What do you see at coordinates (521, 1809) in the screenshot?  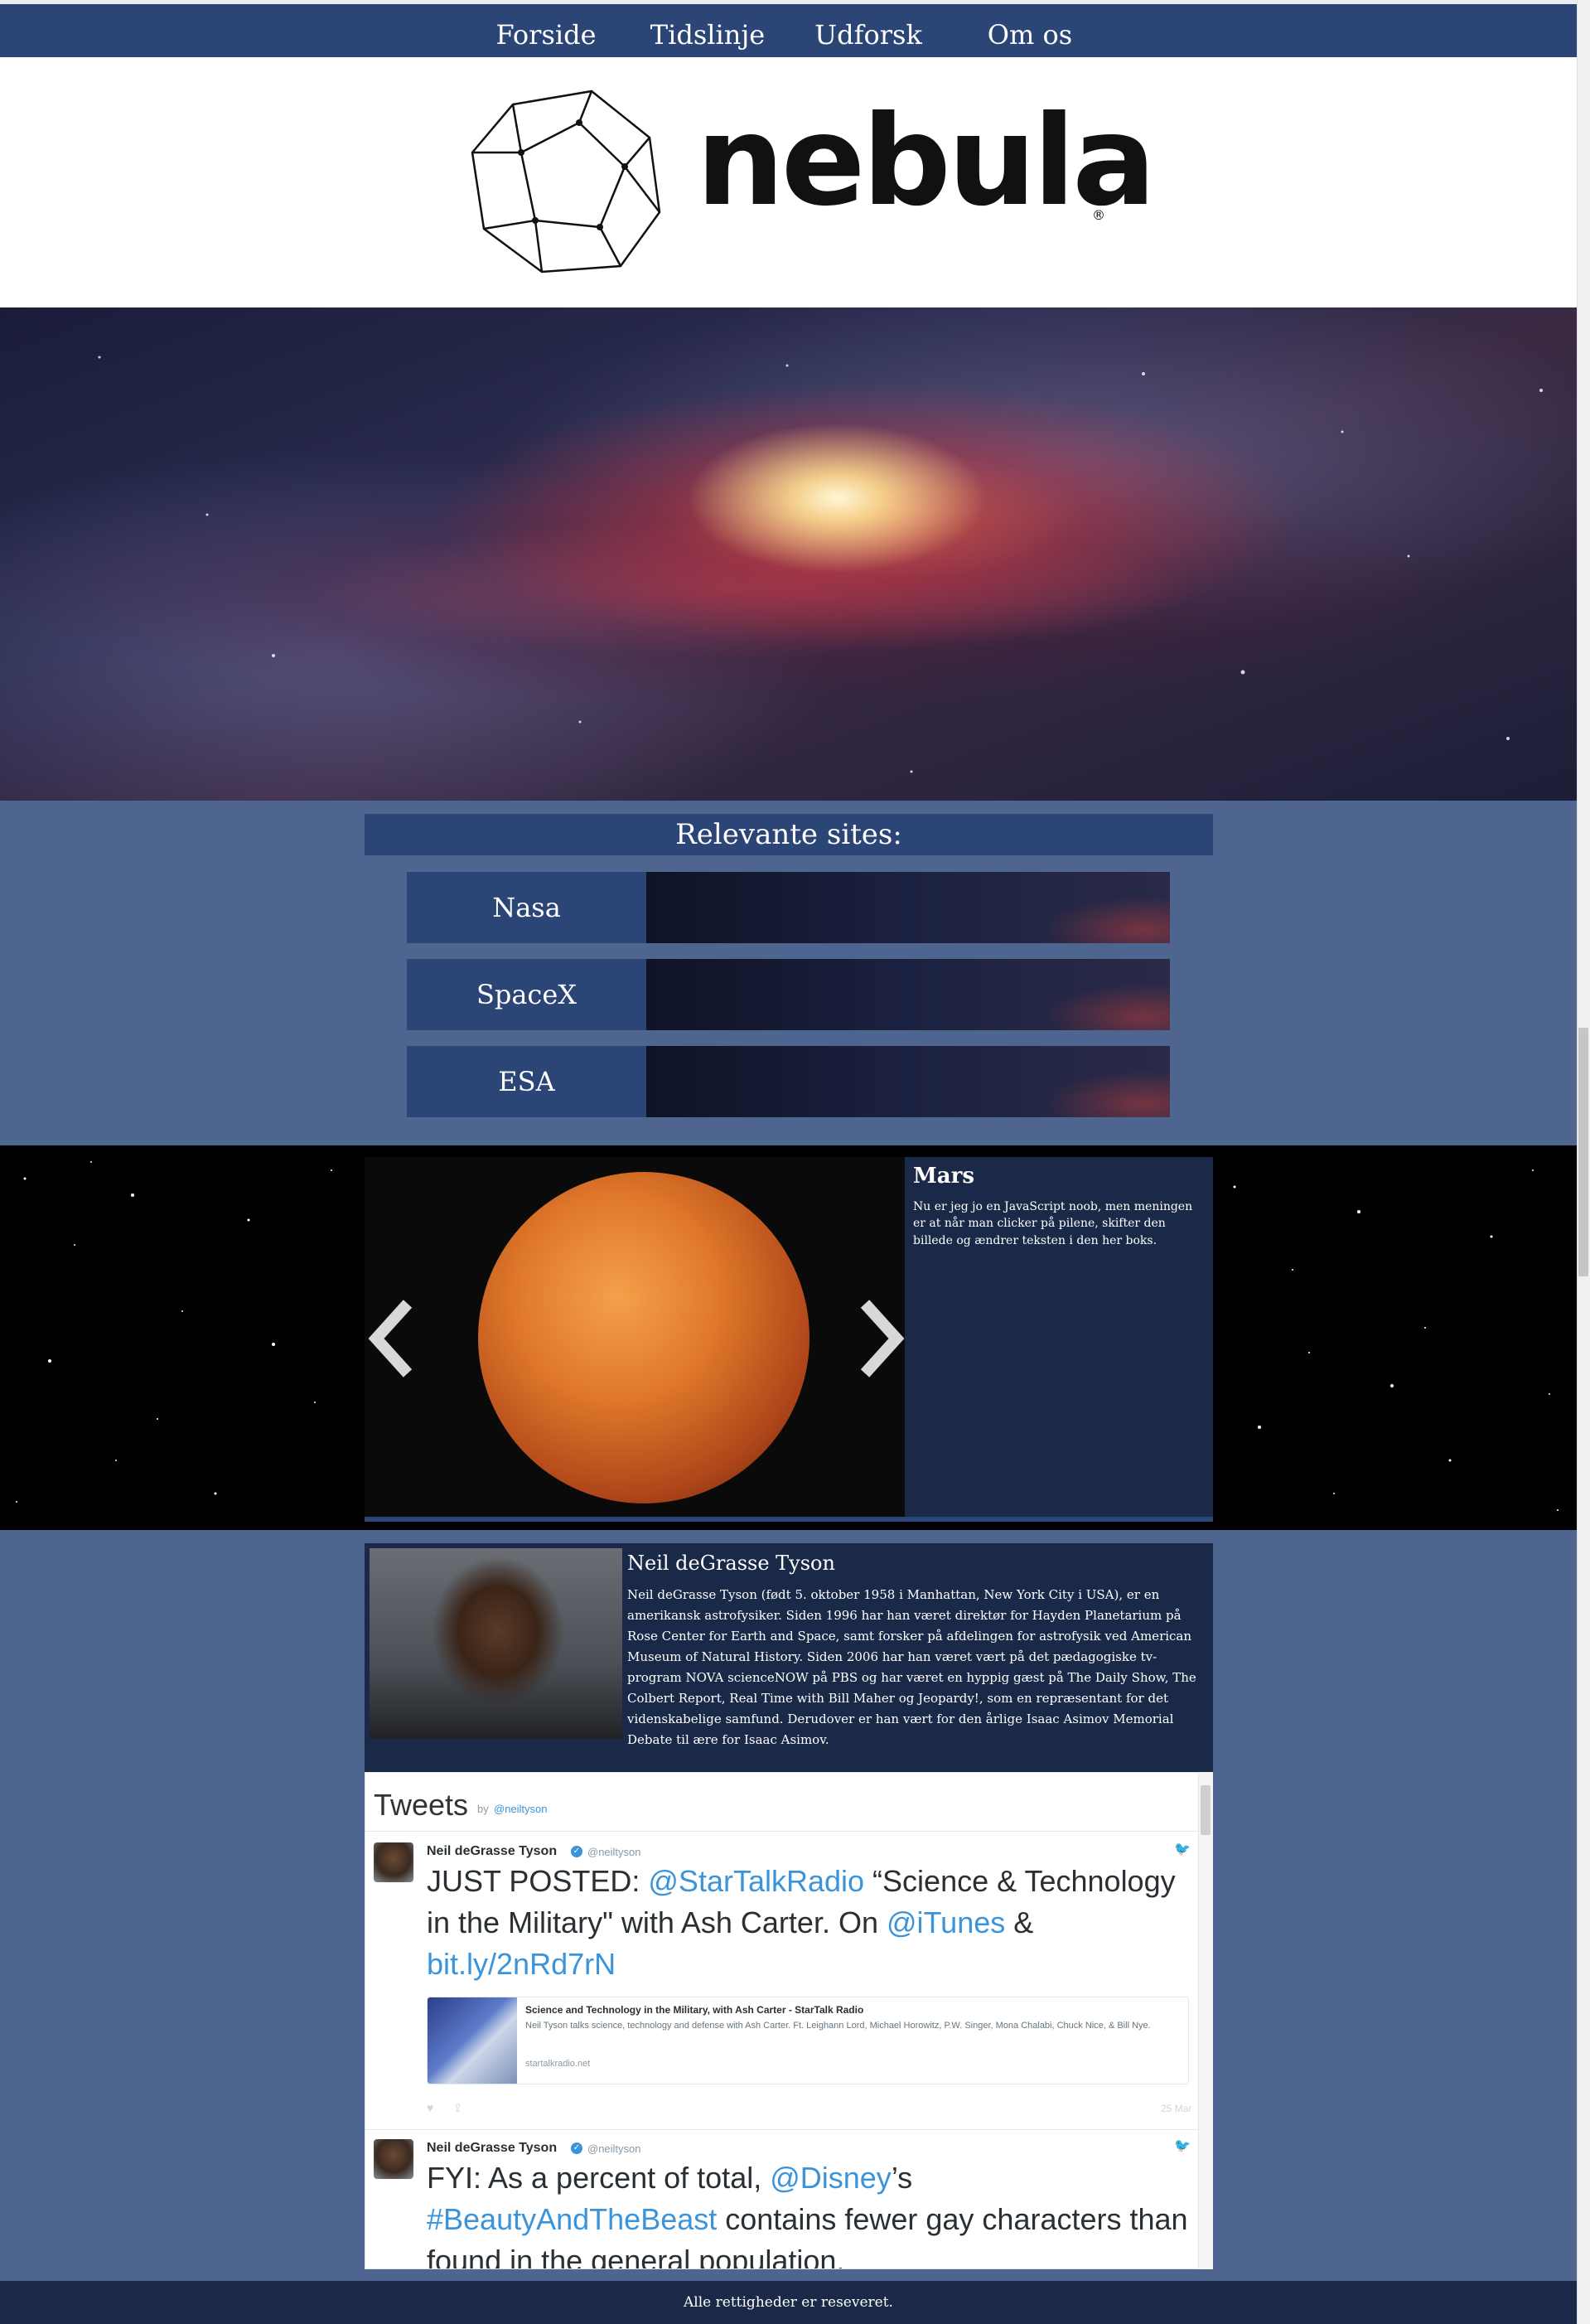 I see `tweets-handle-link: @neiltyson` at bounding box center [521, 1809].